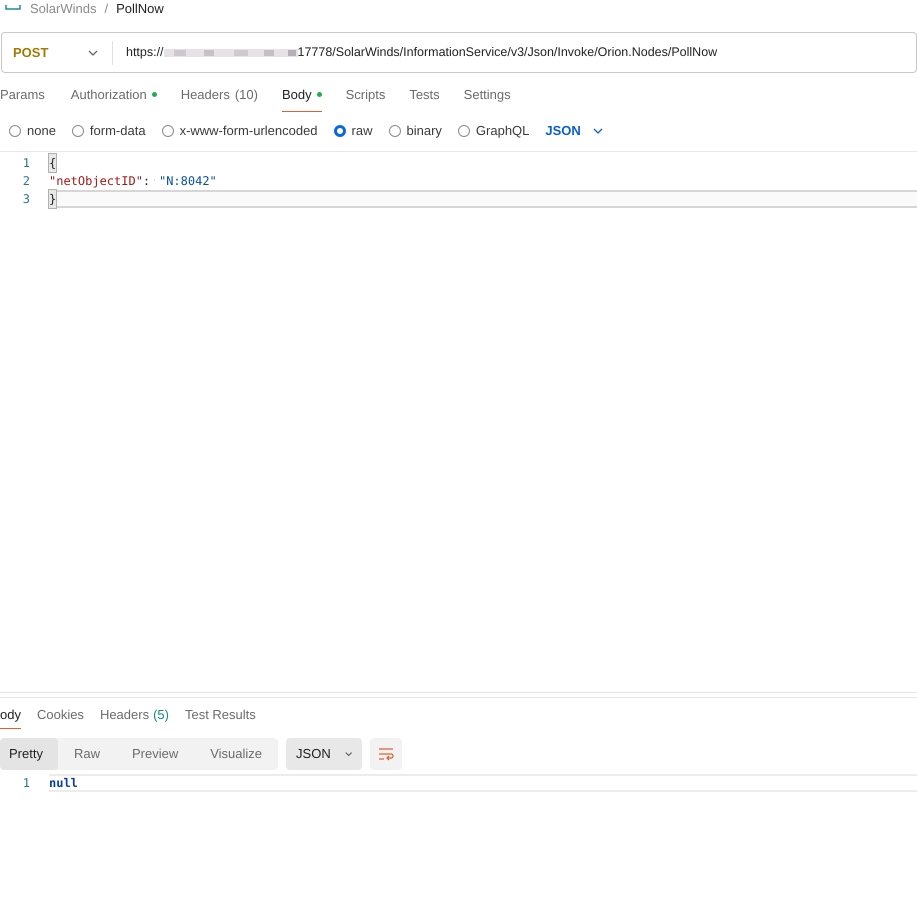  Describe the element at coordinates (10, 715) in the screenshot. I see `response-tab: ody` at that location.